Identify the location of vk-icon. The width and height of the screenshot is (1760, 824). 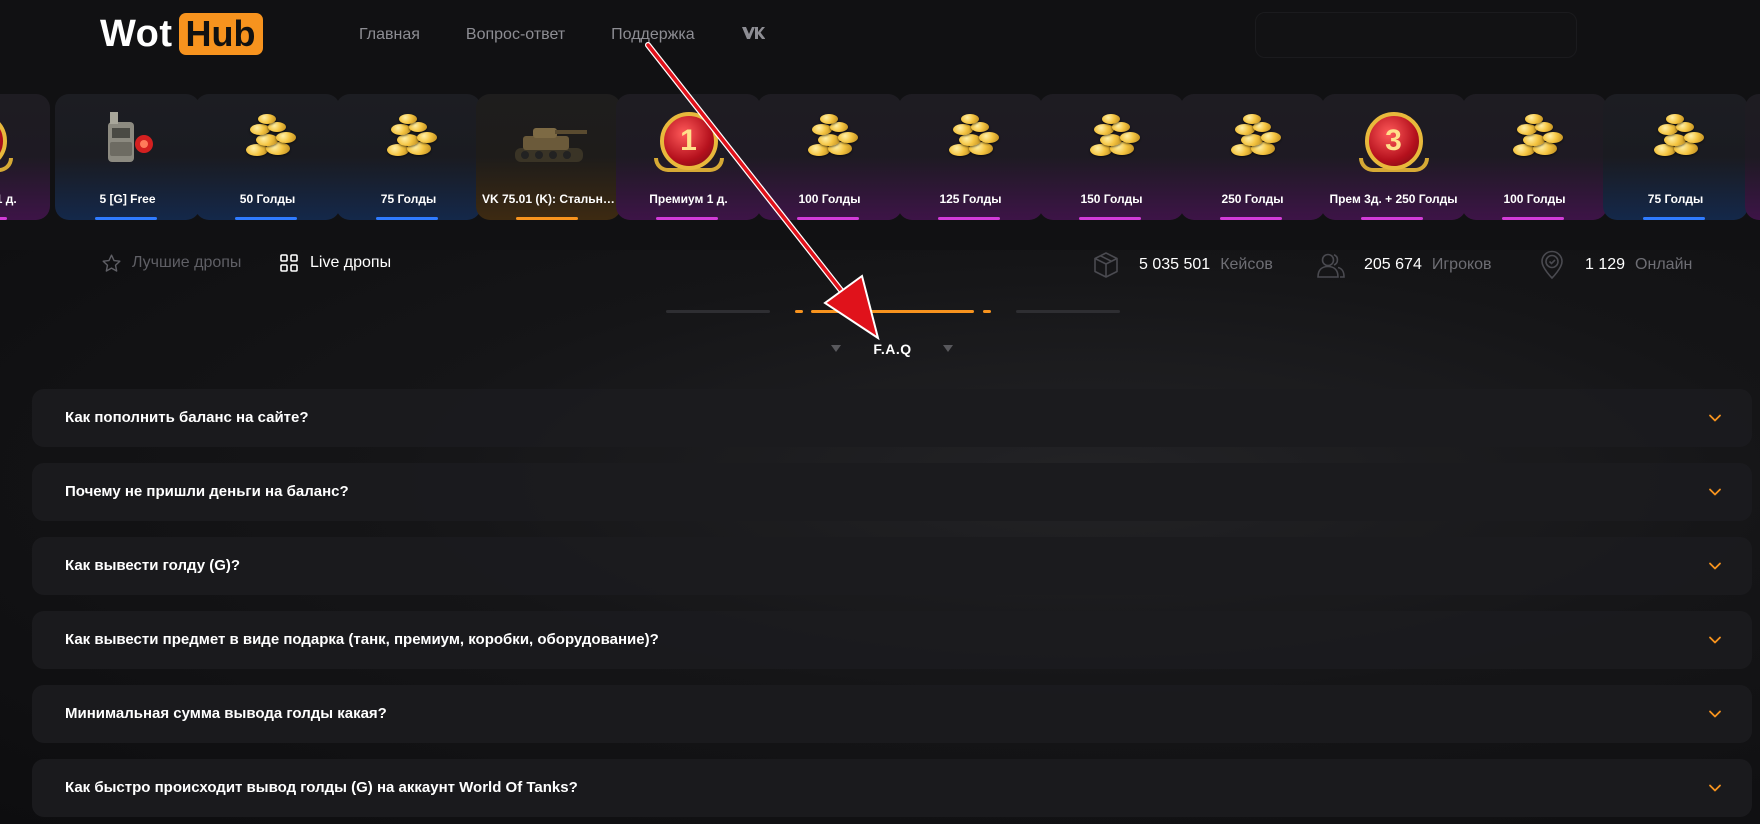
(753, 35).